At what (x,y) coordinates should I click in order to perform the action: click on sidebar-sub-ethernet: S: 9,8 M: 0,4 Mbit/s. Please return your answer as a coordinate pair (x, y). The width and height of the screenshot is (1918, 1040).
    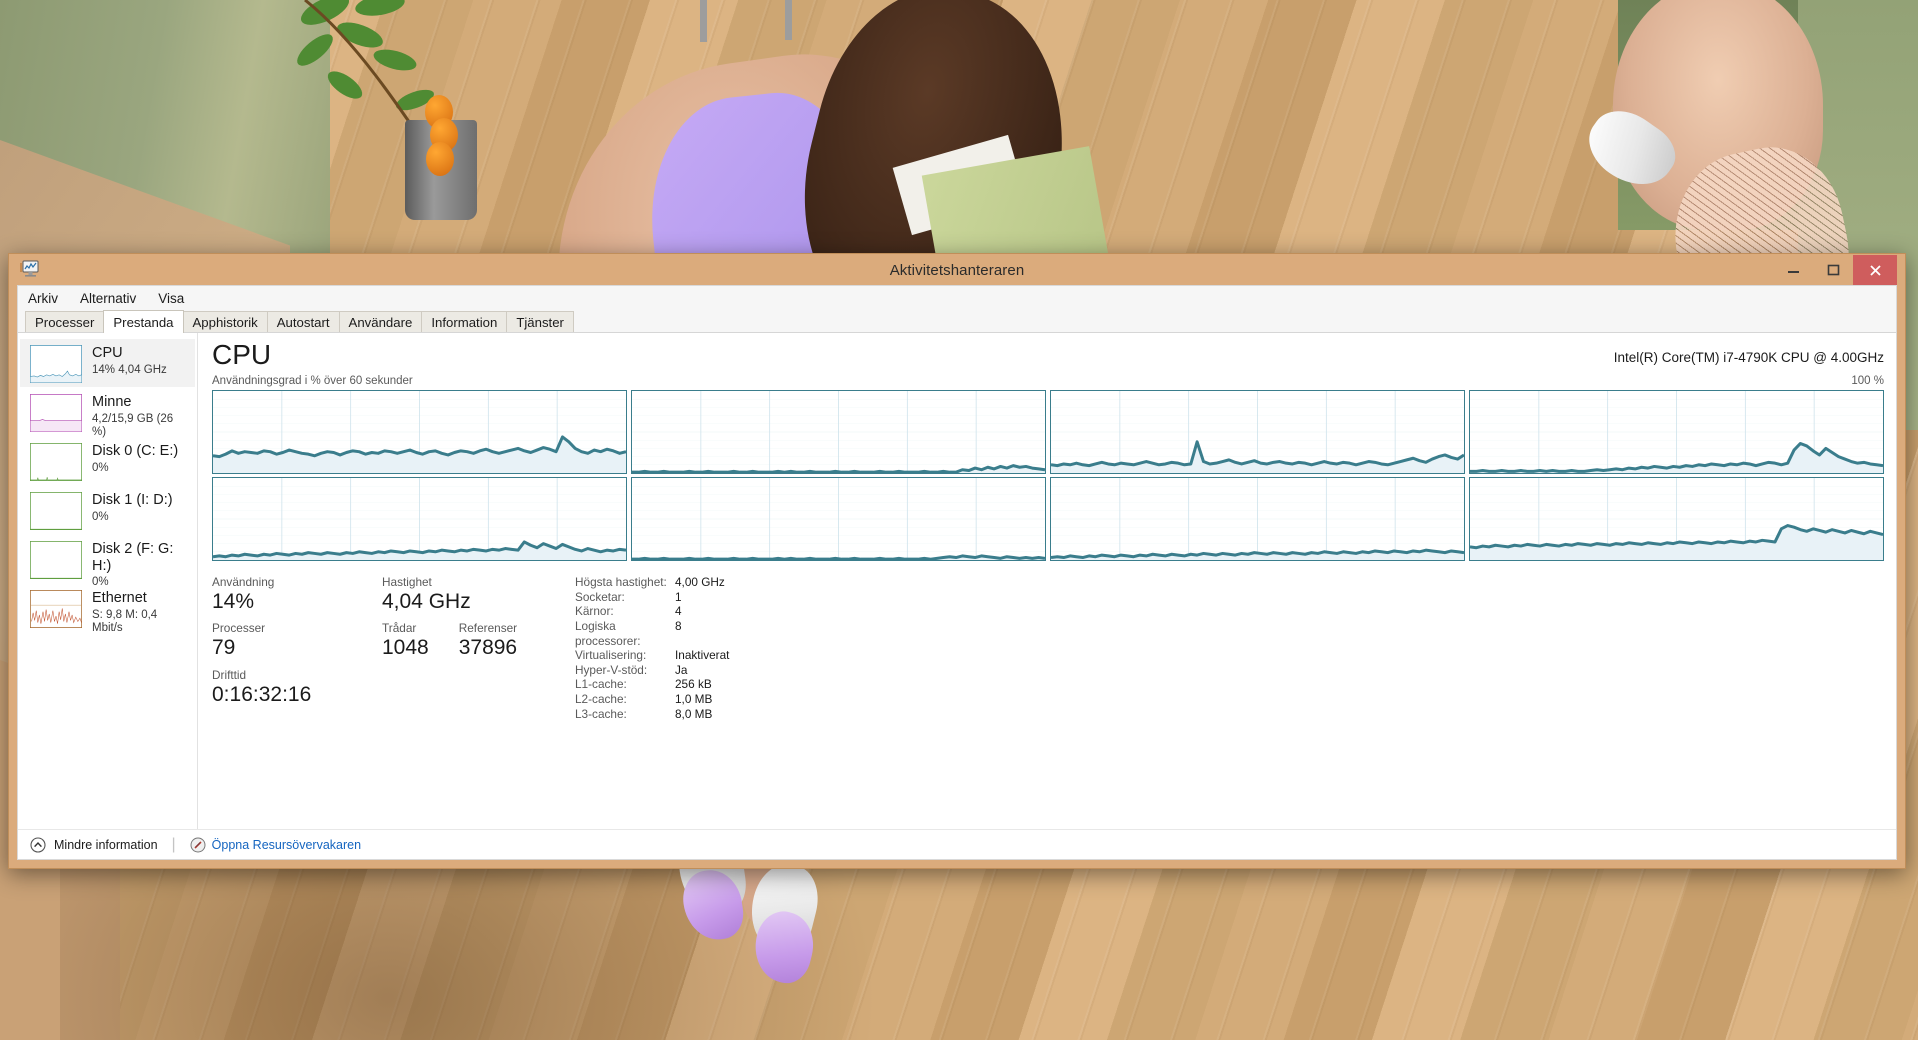
    Looking at the image, I should click on (125, 621).